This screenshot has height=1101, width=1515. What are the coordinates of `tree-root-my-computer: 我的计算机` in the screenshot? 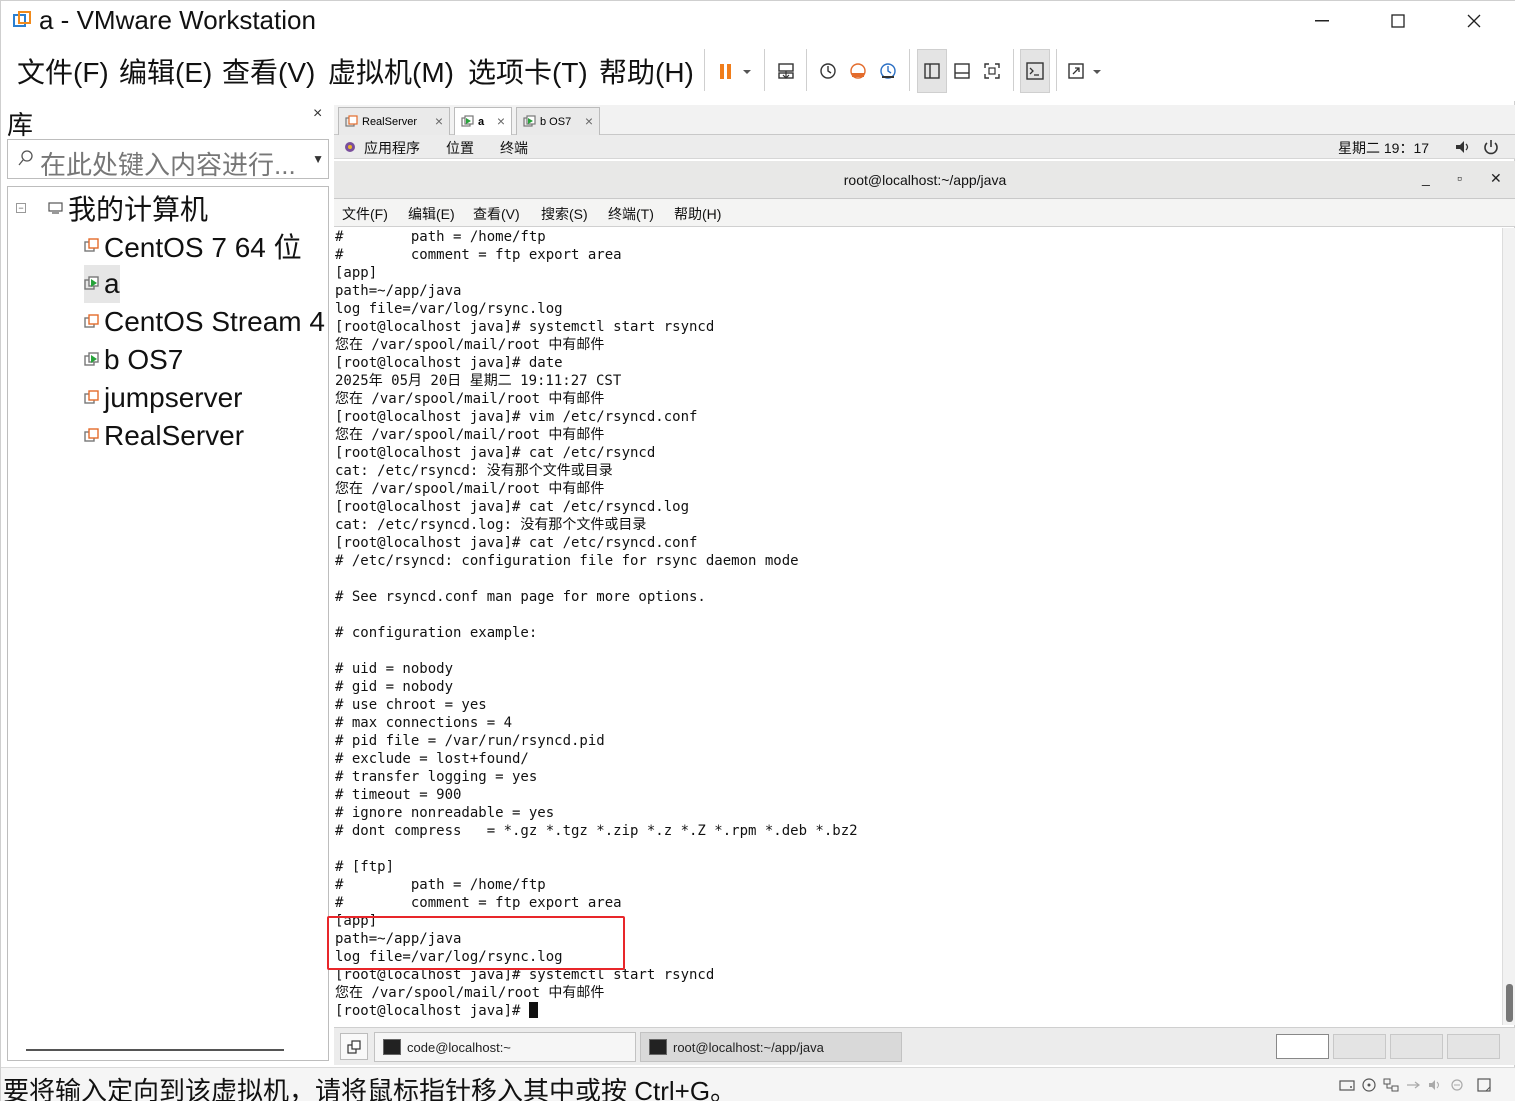 It's located at (128, 208).